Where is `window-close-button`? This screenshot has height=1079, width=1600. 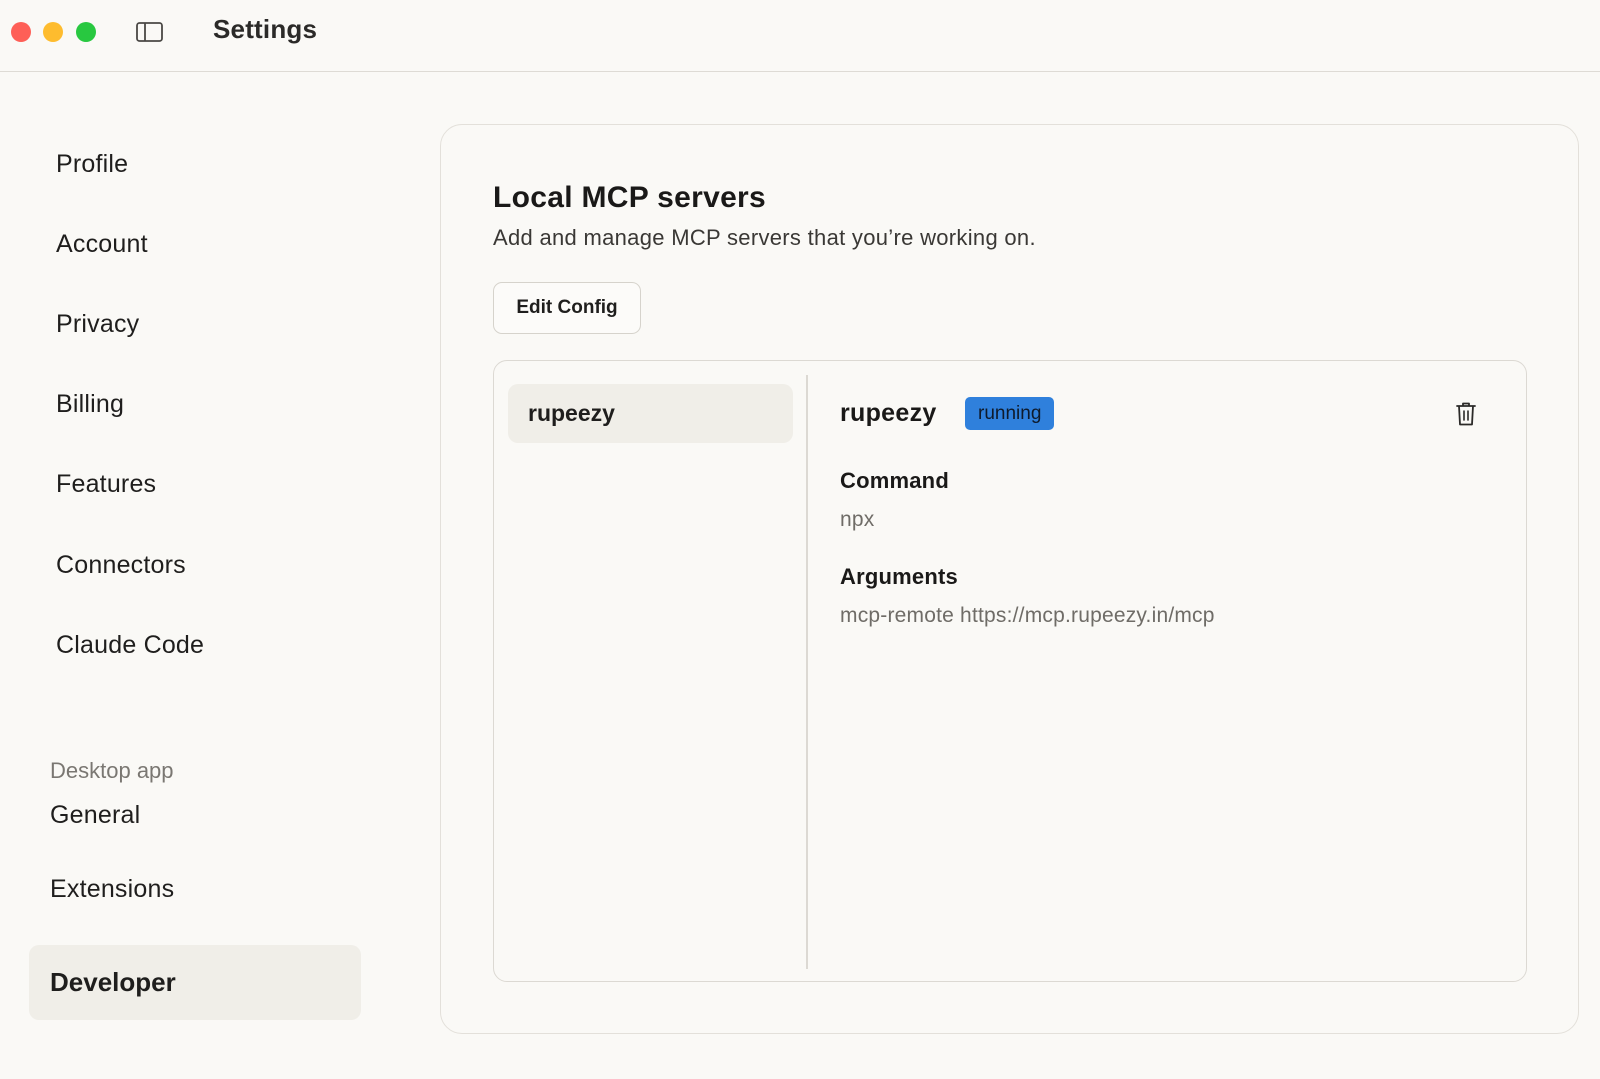
window-close-button is located at coordinates (21, 32).